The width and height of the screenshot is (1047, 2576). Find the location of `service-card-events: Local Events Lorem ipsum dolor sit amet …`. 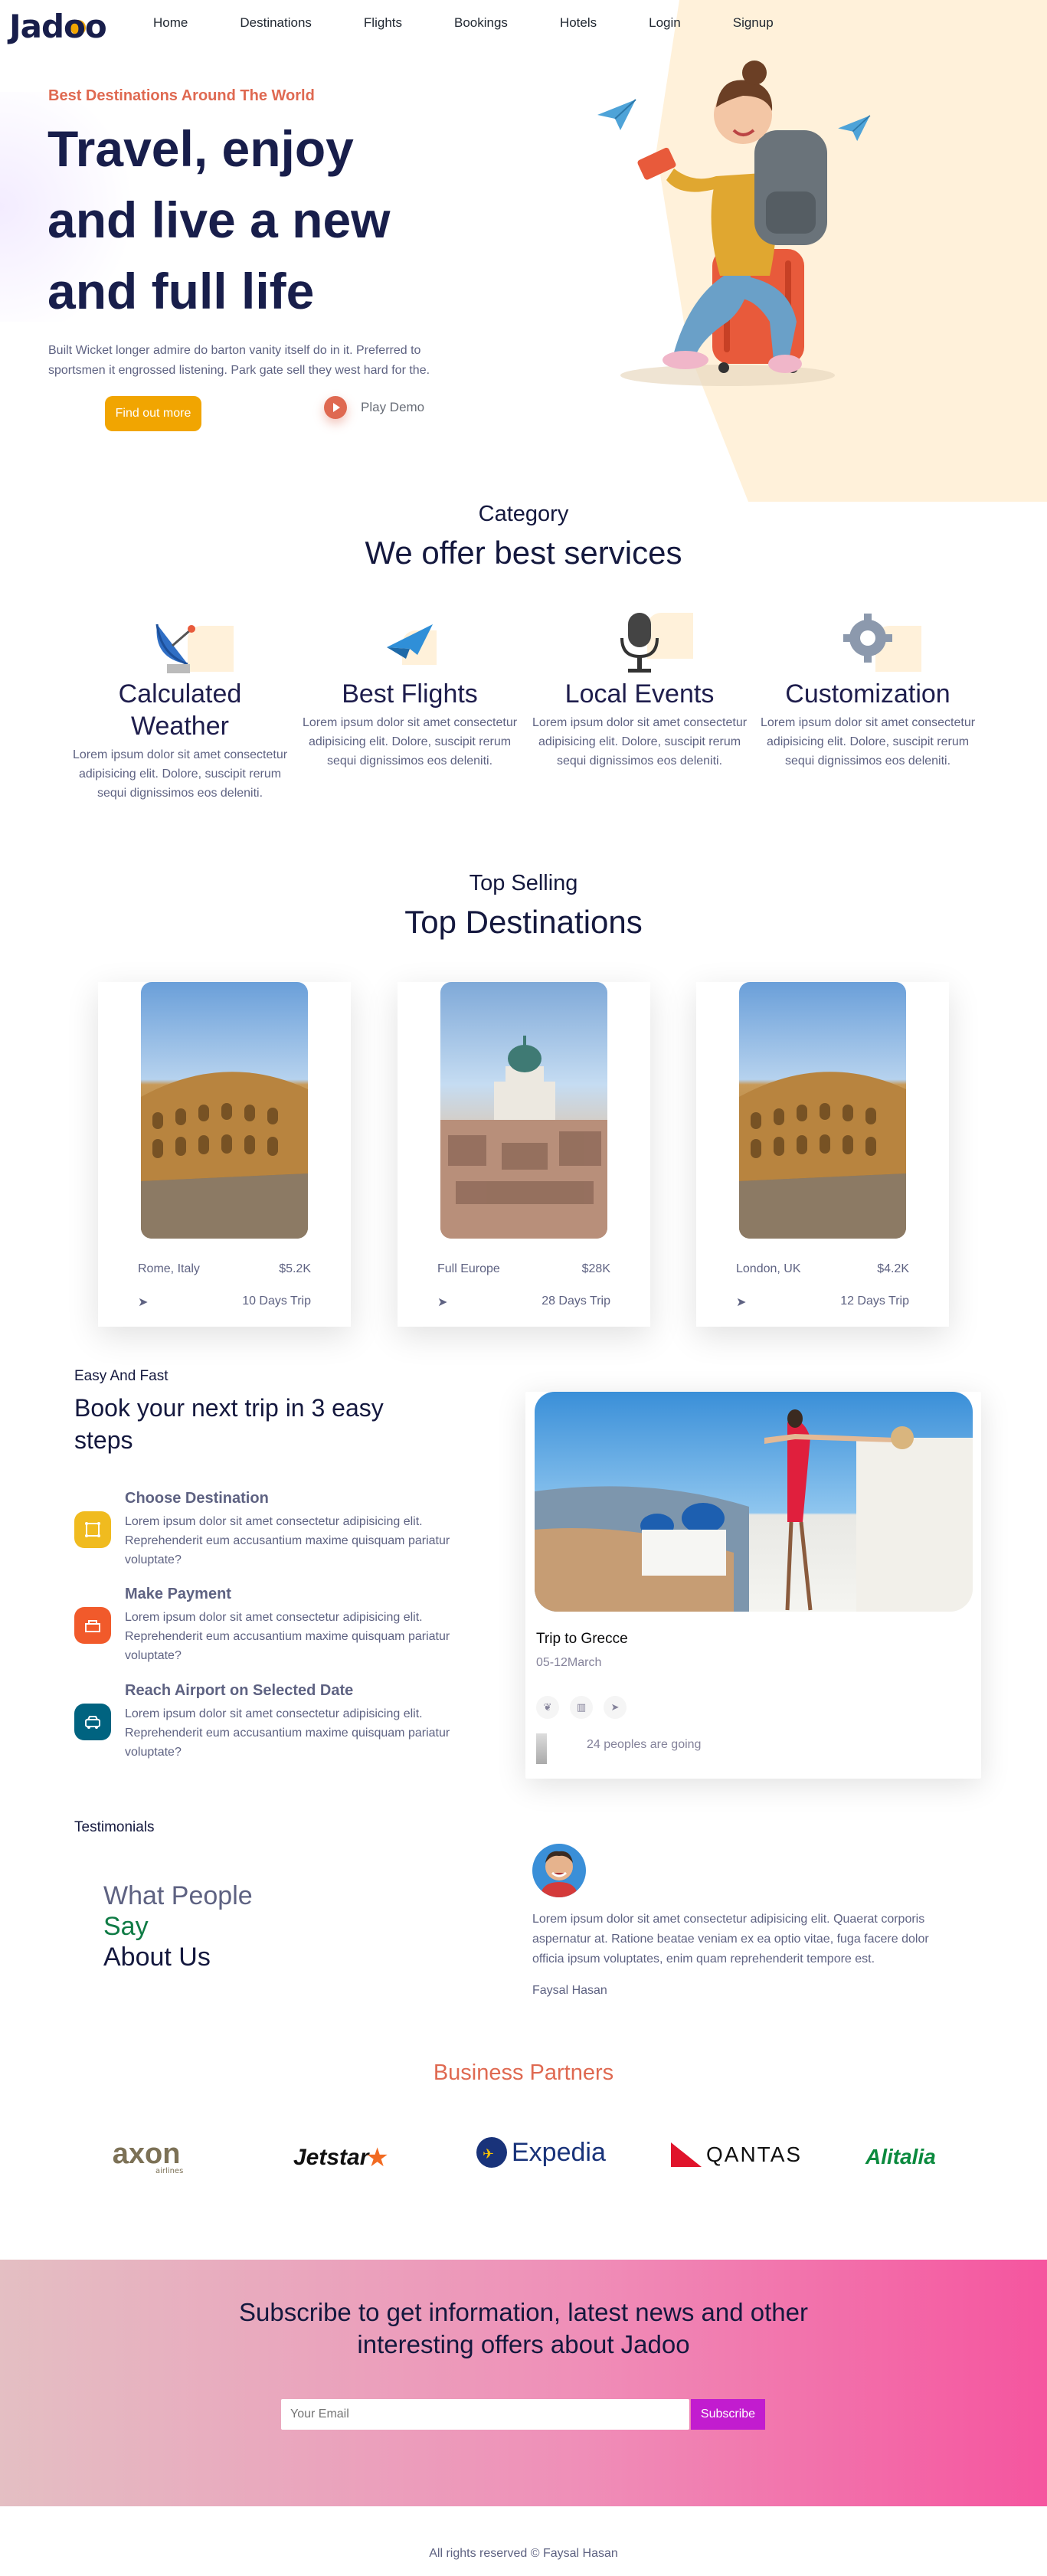

service-card-events: Local Events Lorem ipsum dolor sit amet … is located at coordinates (639, 690).